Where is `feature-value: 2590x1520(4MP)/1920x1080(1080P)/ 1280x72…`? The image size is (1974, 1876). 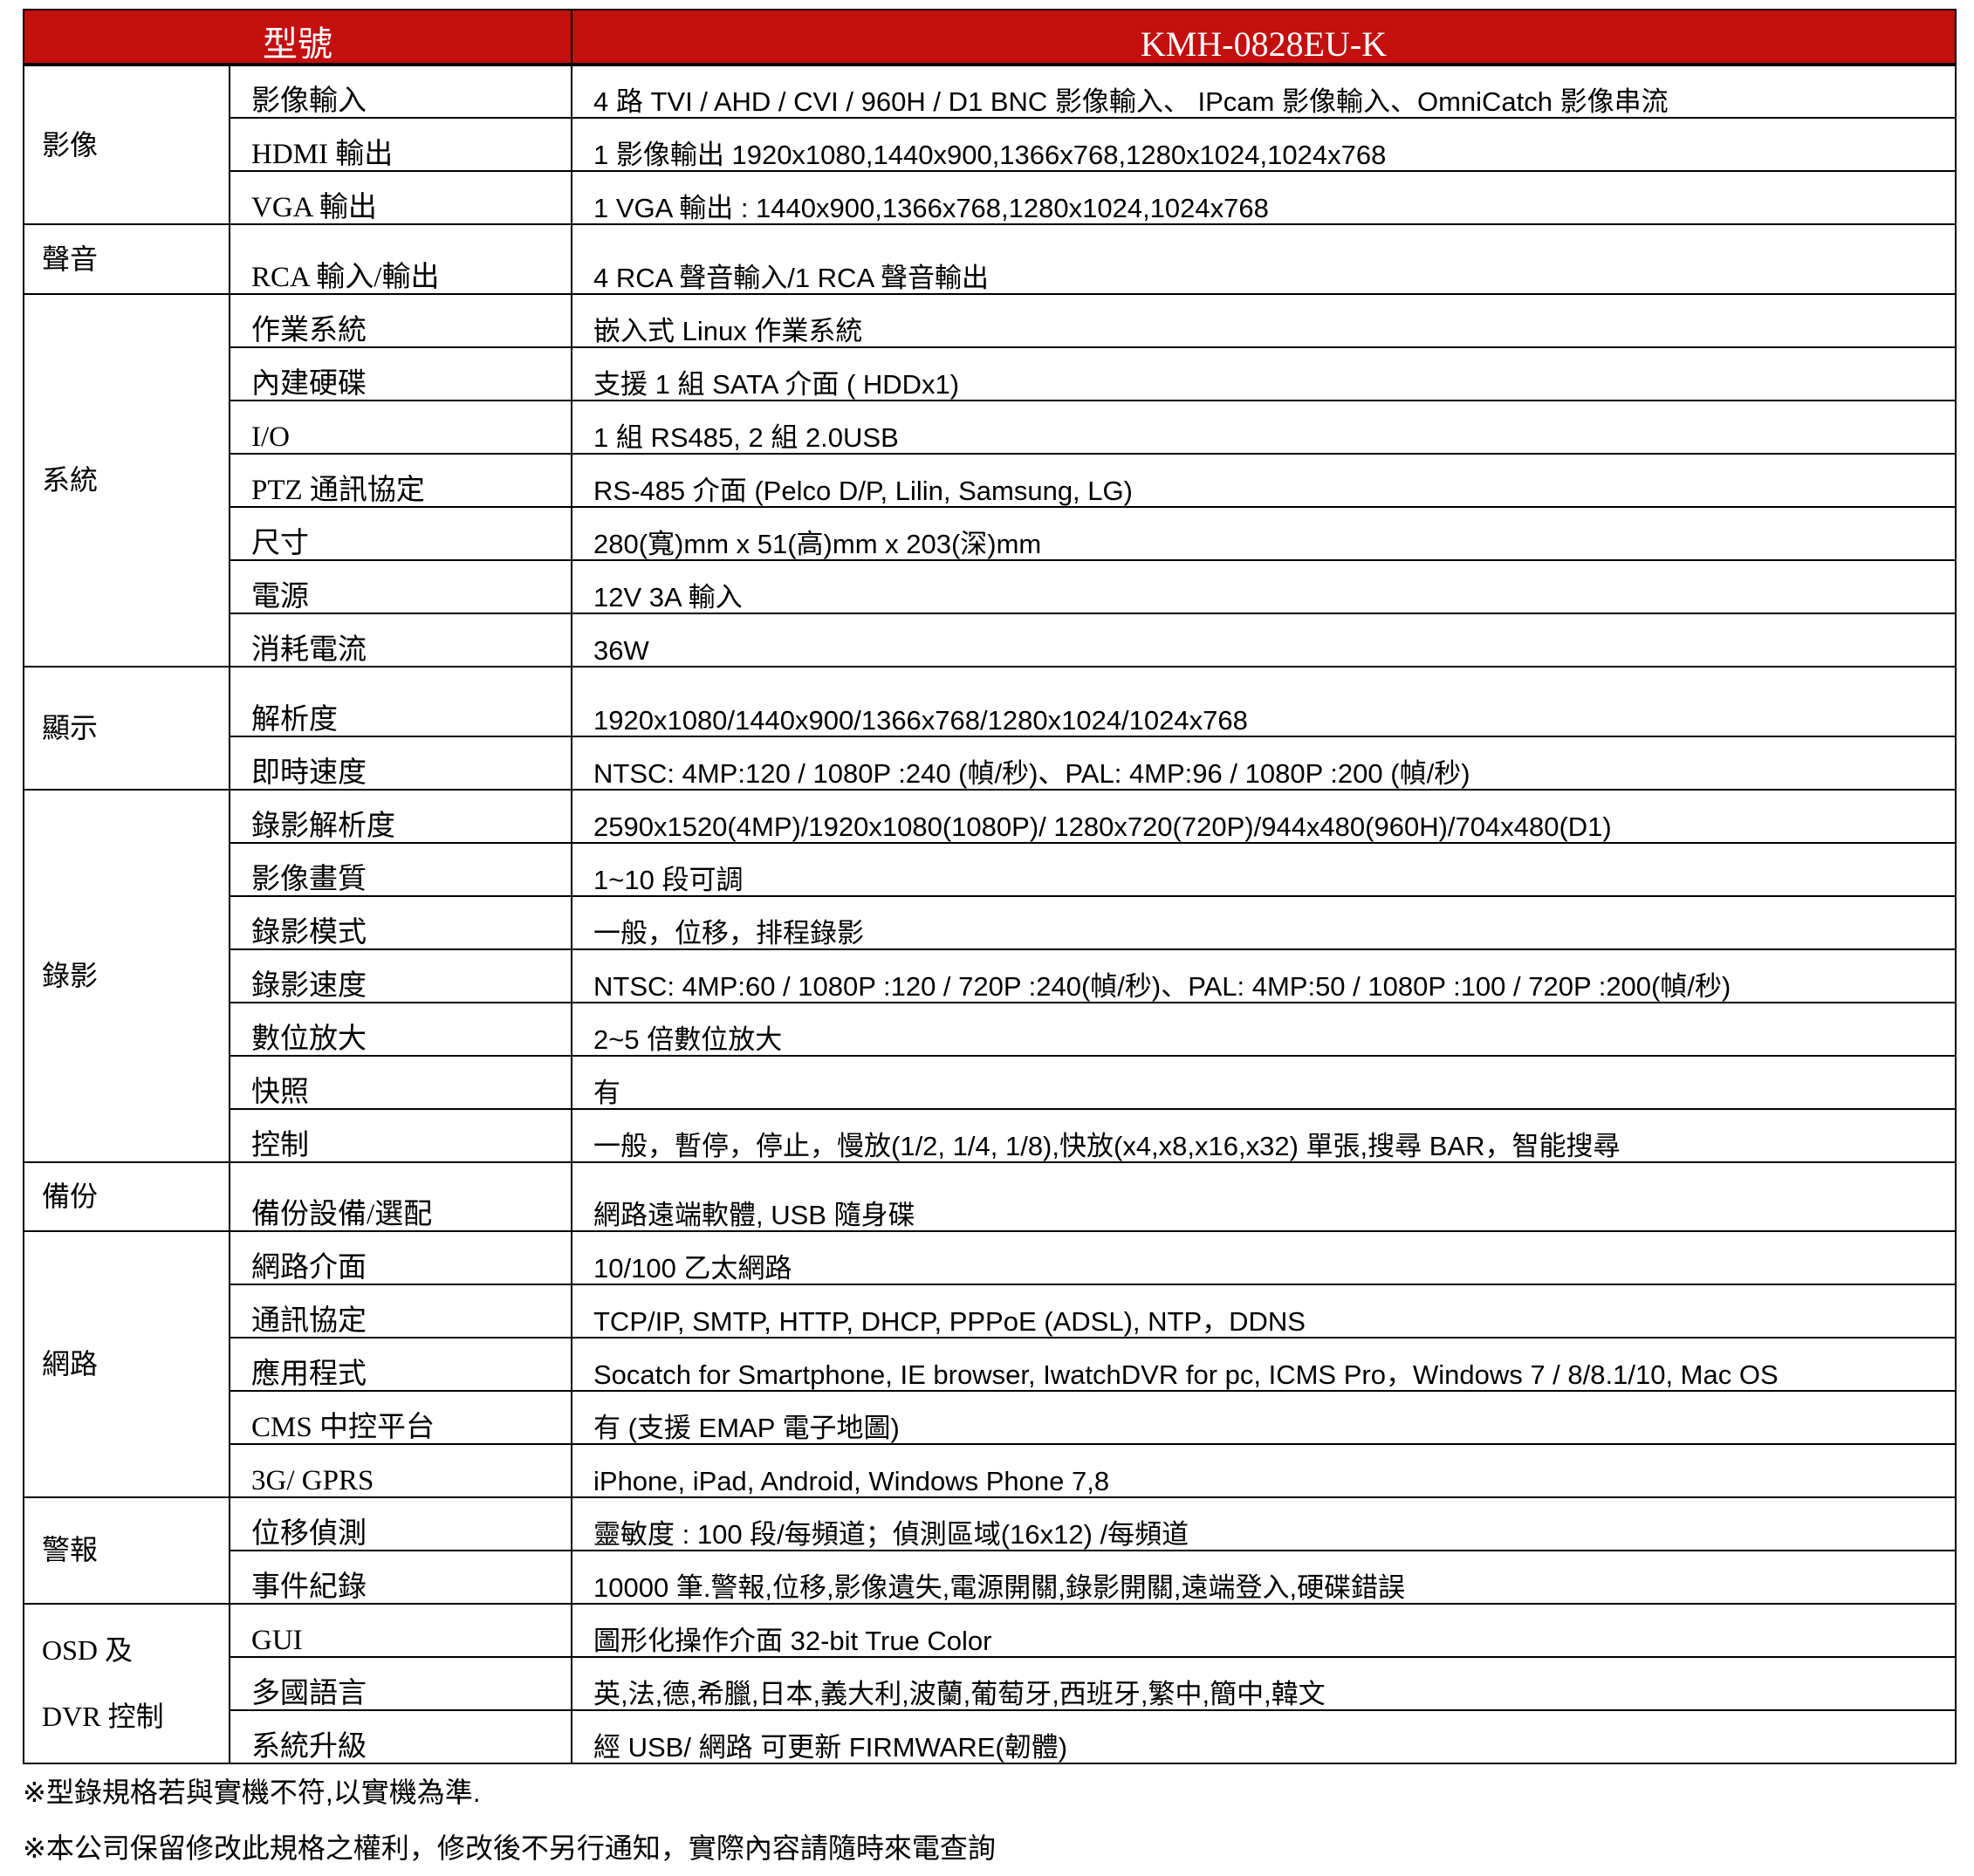
feature-value: 2590x1520(4MP)/1920x1080(1080P)/ 1280x72… is located at coordinates (1264, 816).